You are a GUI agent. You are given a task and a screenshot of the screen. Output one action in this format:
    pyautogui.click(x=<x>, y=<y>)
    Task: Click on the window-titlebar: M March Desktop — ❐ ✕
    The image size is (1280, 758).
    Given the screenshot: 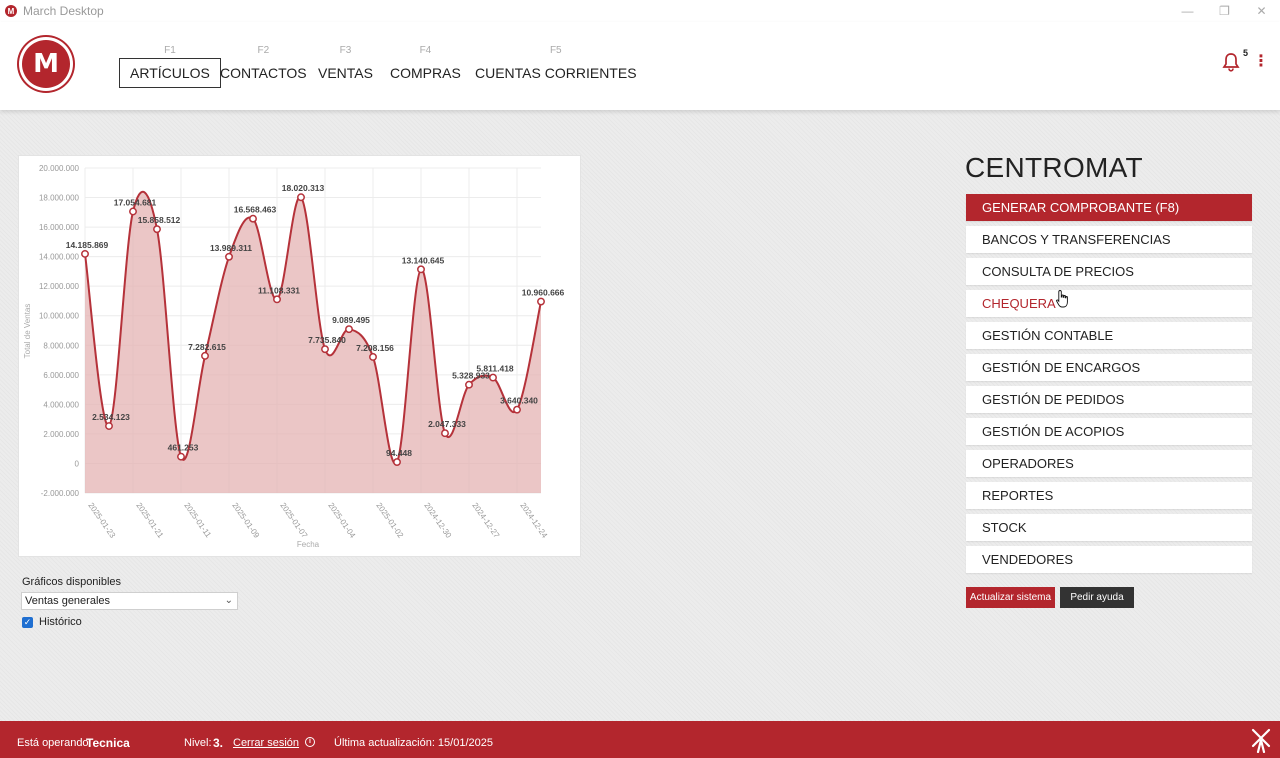 What is the action you would take?
    pyautogui.click(x=640, y=11)
    